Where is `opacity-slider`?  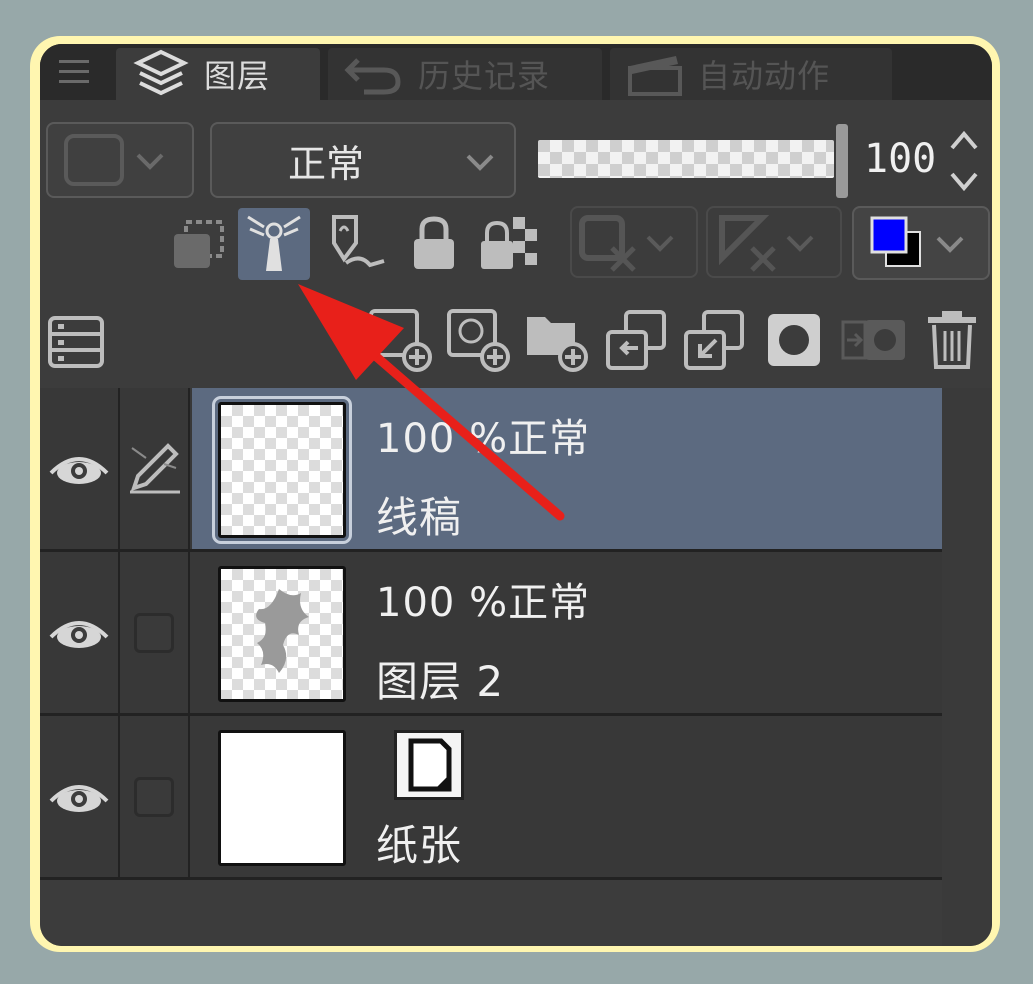 opacity-slider is located at coordinates (686, 159).